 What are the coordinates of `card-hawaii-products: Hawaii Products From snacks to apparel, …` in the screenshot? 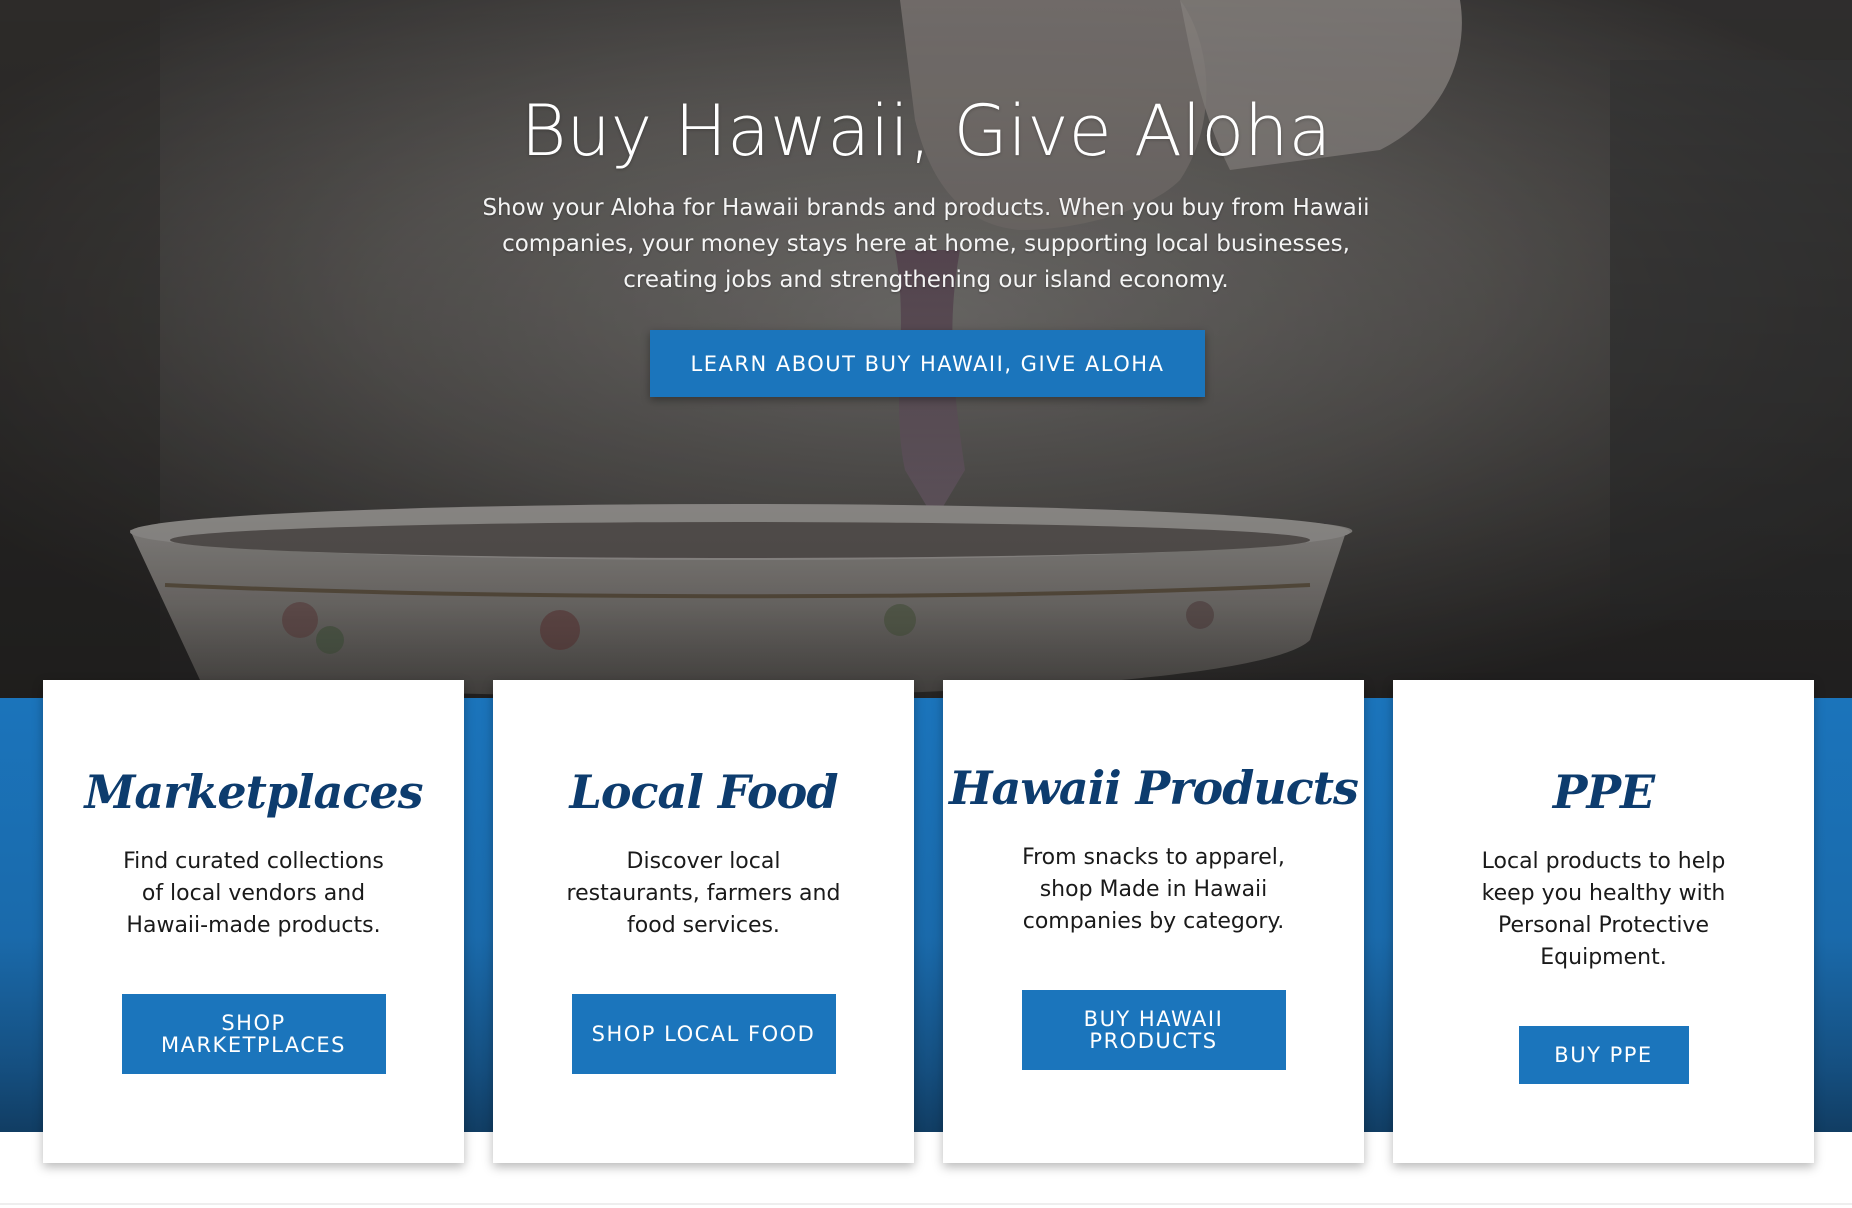 It's located at (1153, 921).